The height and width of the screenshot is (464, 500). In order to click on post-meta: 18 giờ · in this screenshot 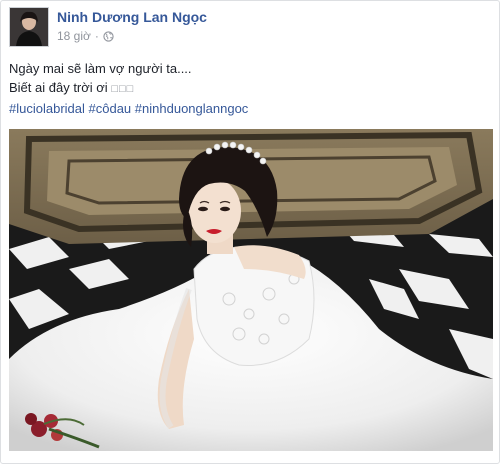, I will do `click(85, 36)`.